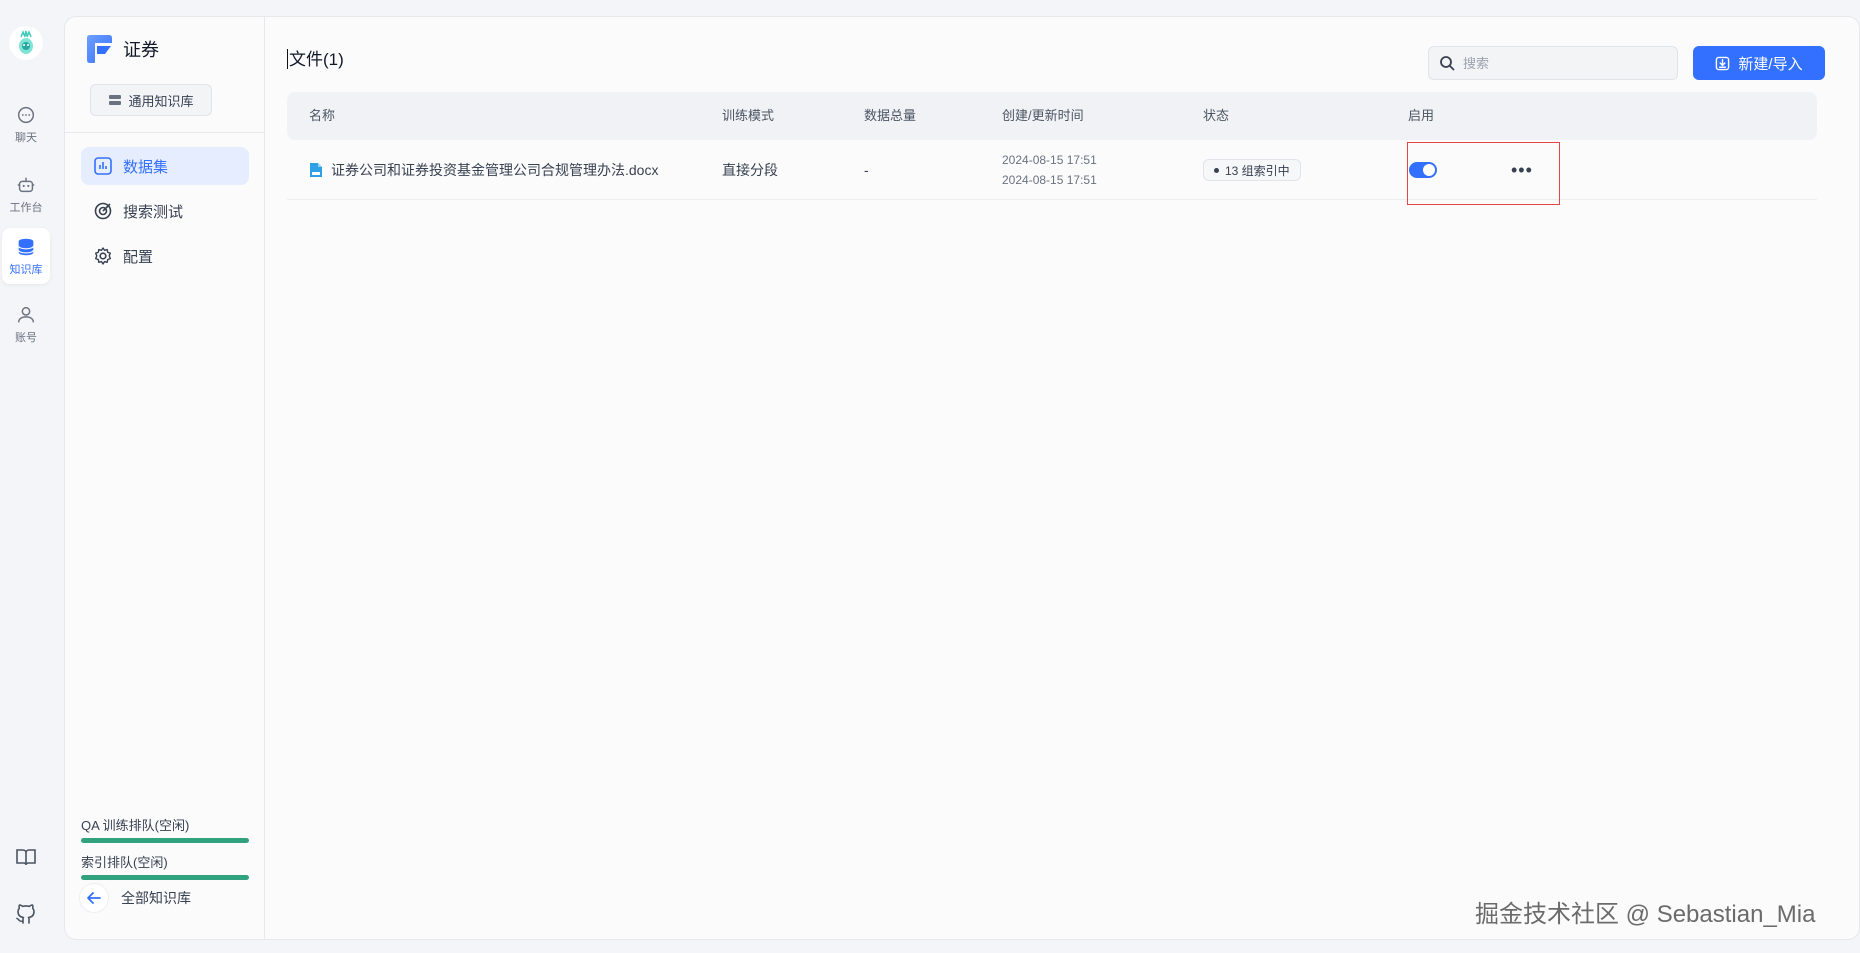  Describe the element at coordinates (1645, 914) in the screenshot. I see `watermark: 掘金技术社区 @ Sebastian_Mia` at that location.